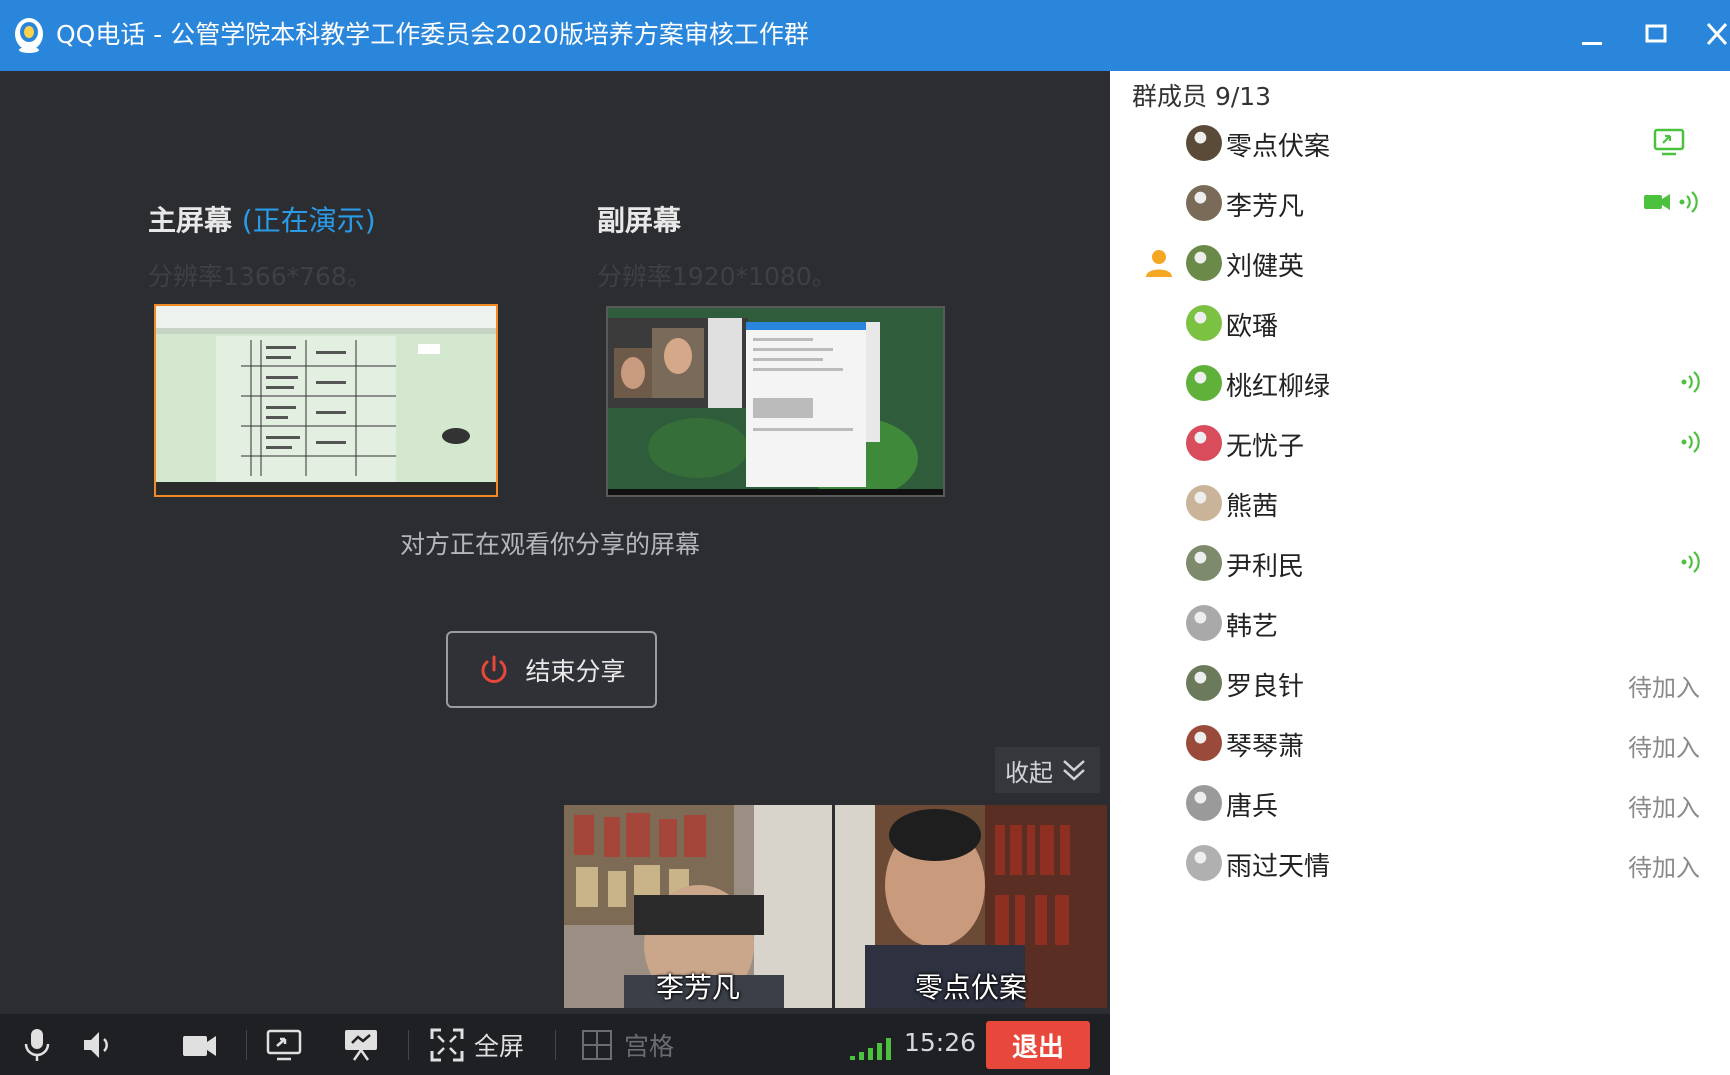 This screenshot has width=1730, height=1075. Describe the element at coordinates (1252, 627) in the screenshot. I see `member-name: 韩艺` at that location.